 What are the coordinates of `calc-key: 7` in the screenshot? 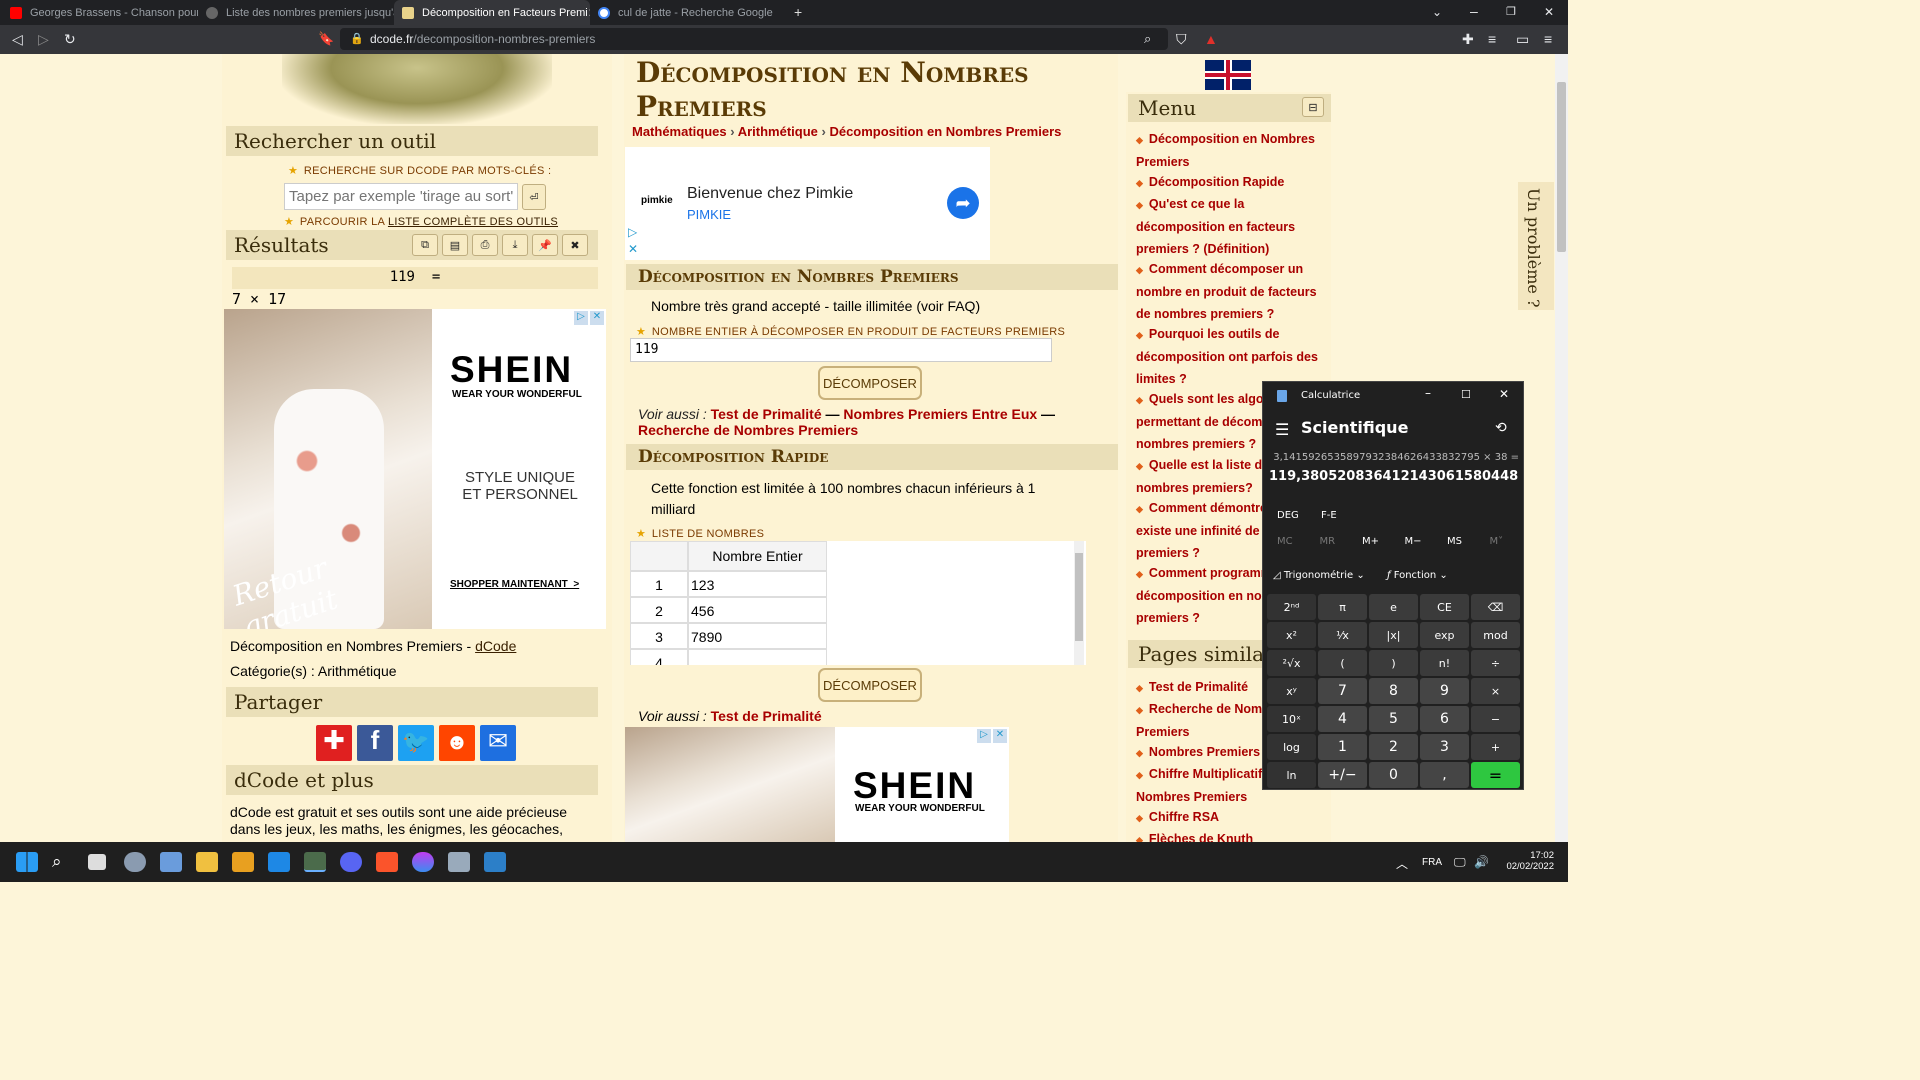 It's located at (1342, 691).